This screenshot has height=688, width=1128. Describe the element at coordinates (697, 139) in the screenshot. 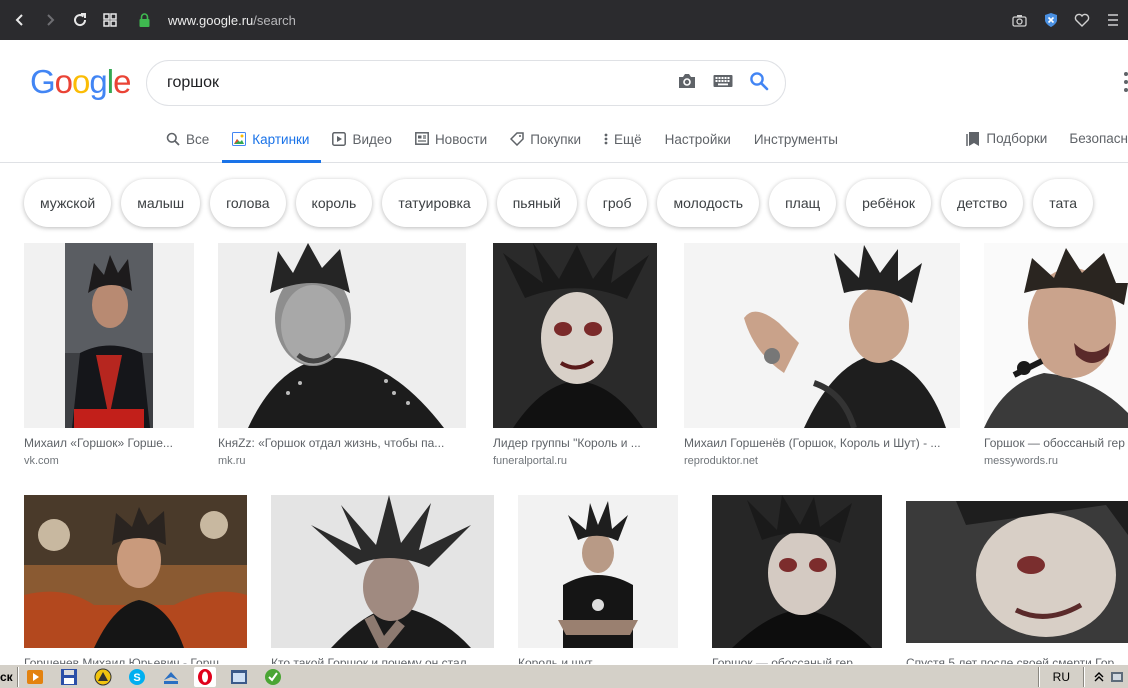

I see `tab-label: Настройки` at that location.